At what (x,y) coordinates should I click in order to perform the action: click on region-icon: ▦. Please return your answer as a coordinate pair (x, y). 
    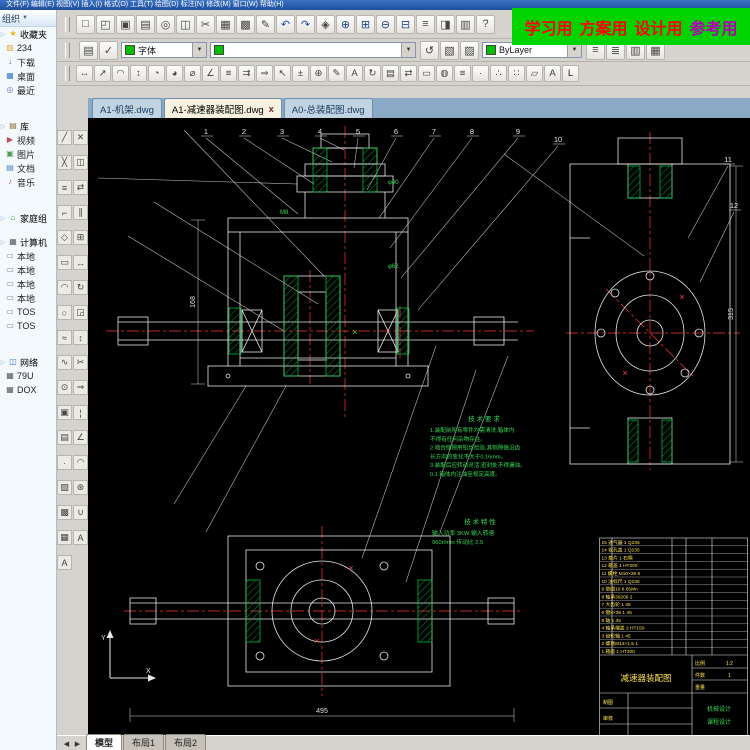
    Looking at the image, I should click on (64, 537).